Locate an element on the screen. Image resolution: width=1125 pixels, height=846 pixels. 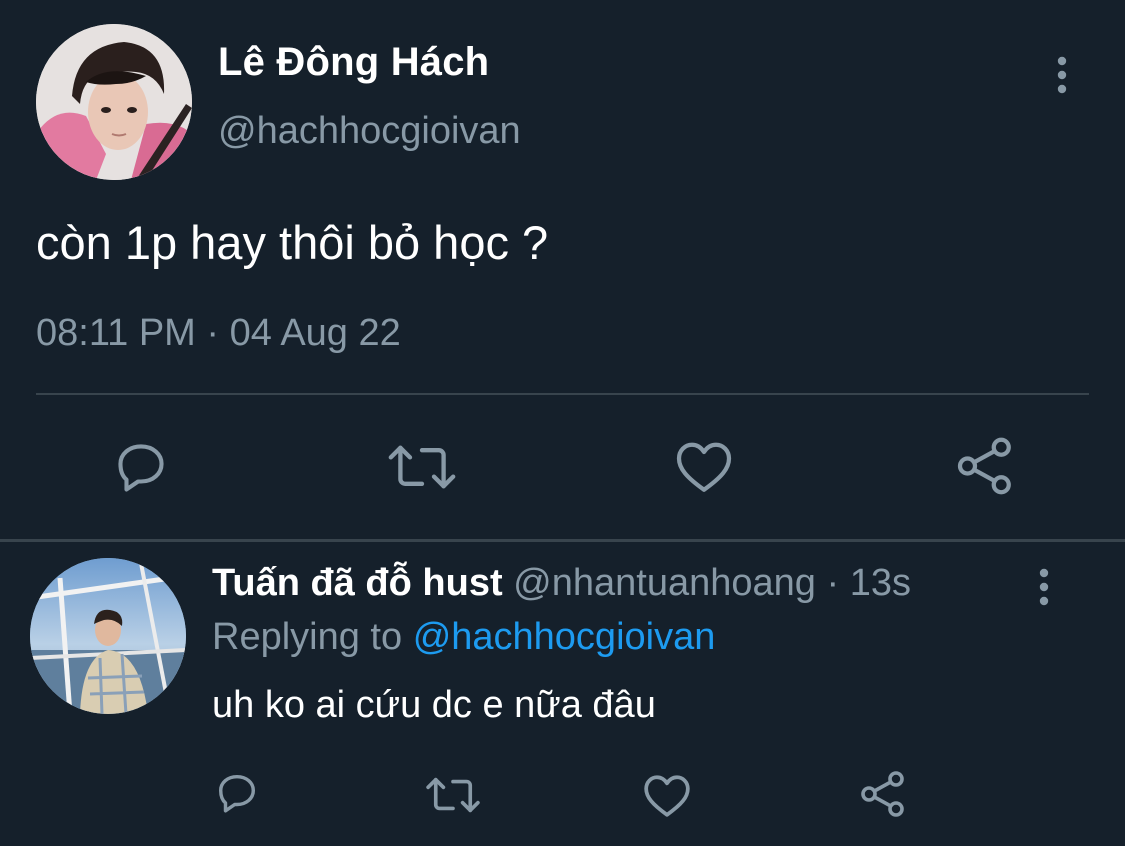
reply-time: · 13s is located at coordinates (868, 583).